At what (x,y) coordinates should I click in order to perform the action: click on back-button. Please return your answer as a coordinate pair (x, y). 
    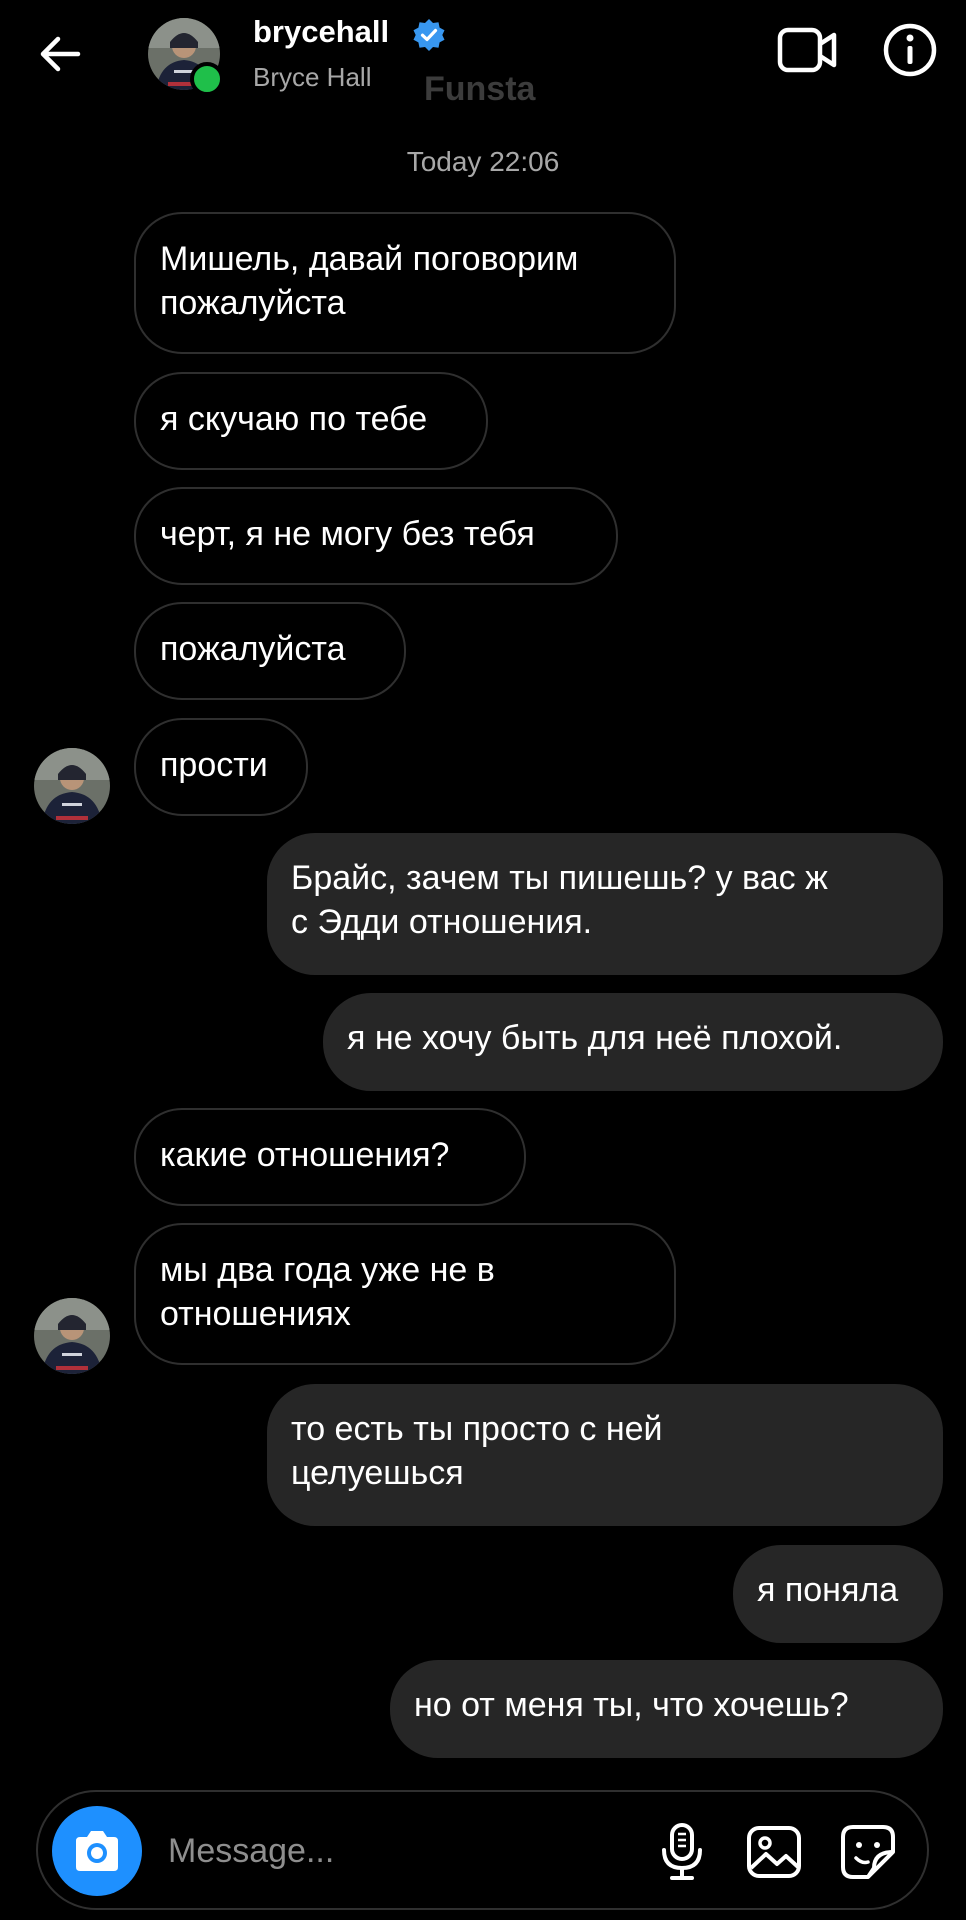
    Looking at the image, I should click on (60, 54).